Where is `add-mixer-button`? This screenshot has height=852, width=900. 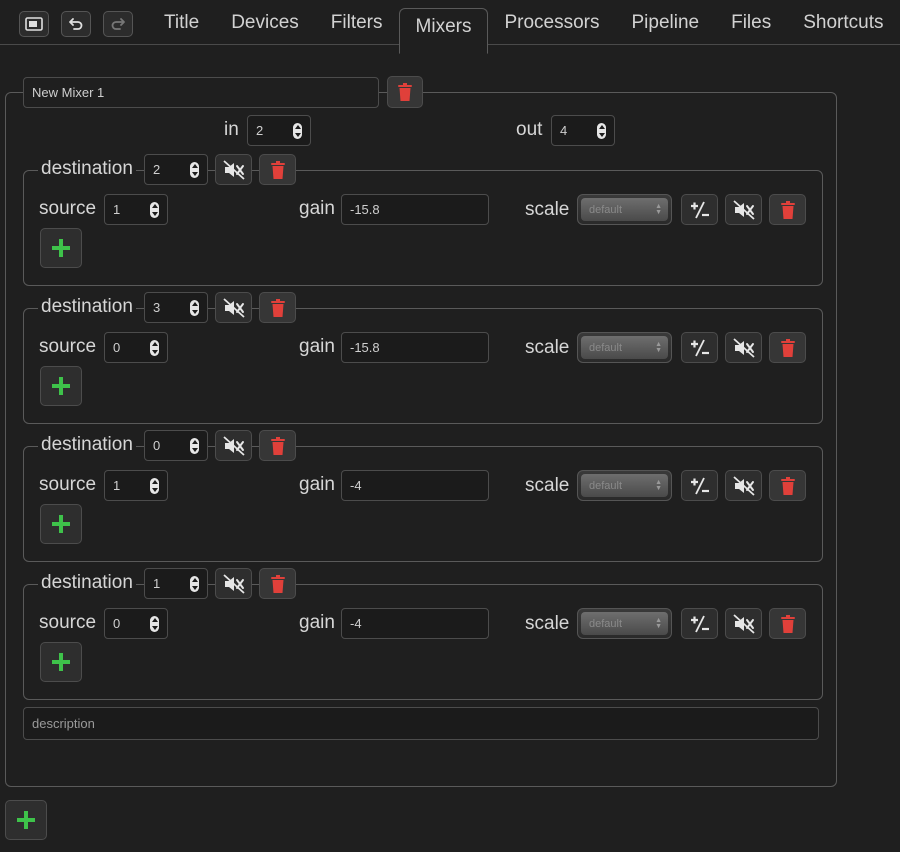
add-mixer-button is located at coordinates (26, 820).